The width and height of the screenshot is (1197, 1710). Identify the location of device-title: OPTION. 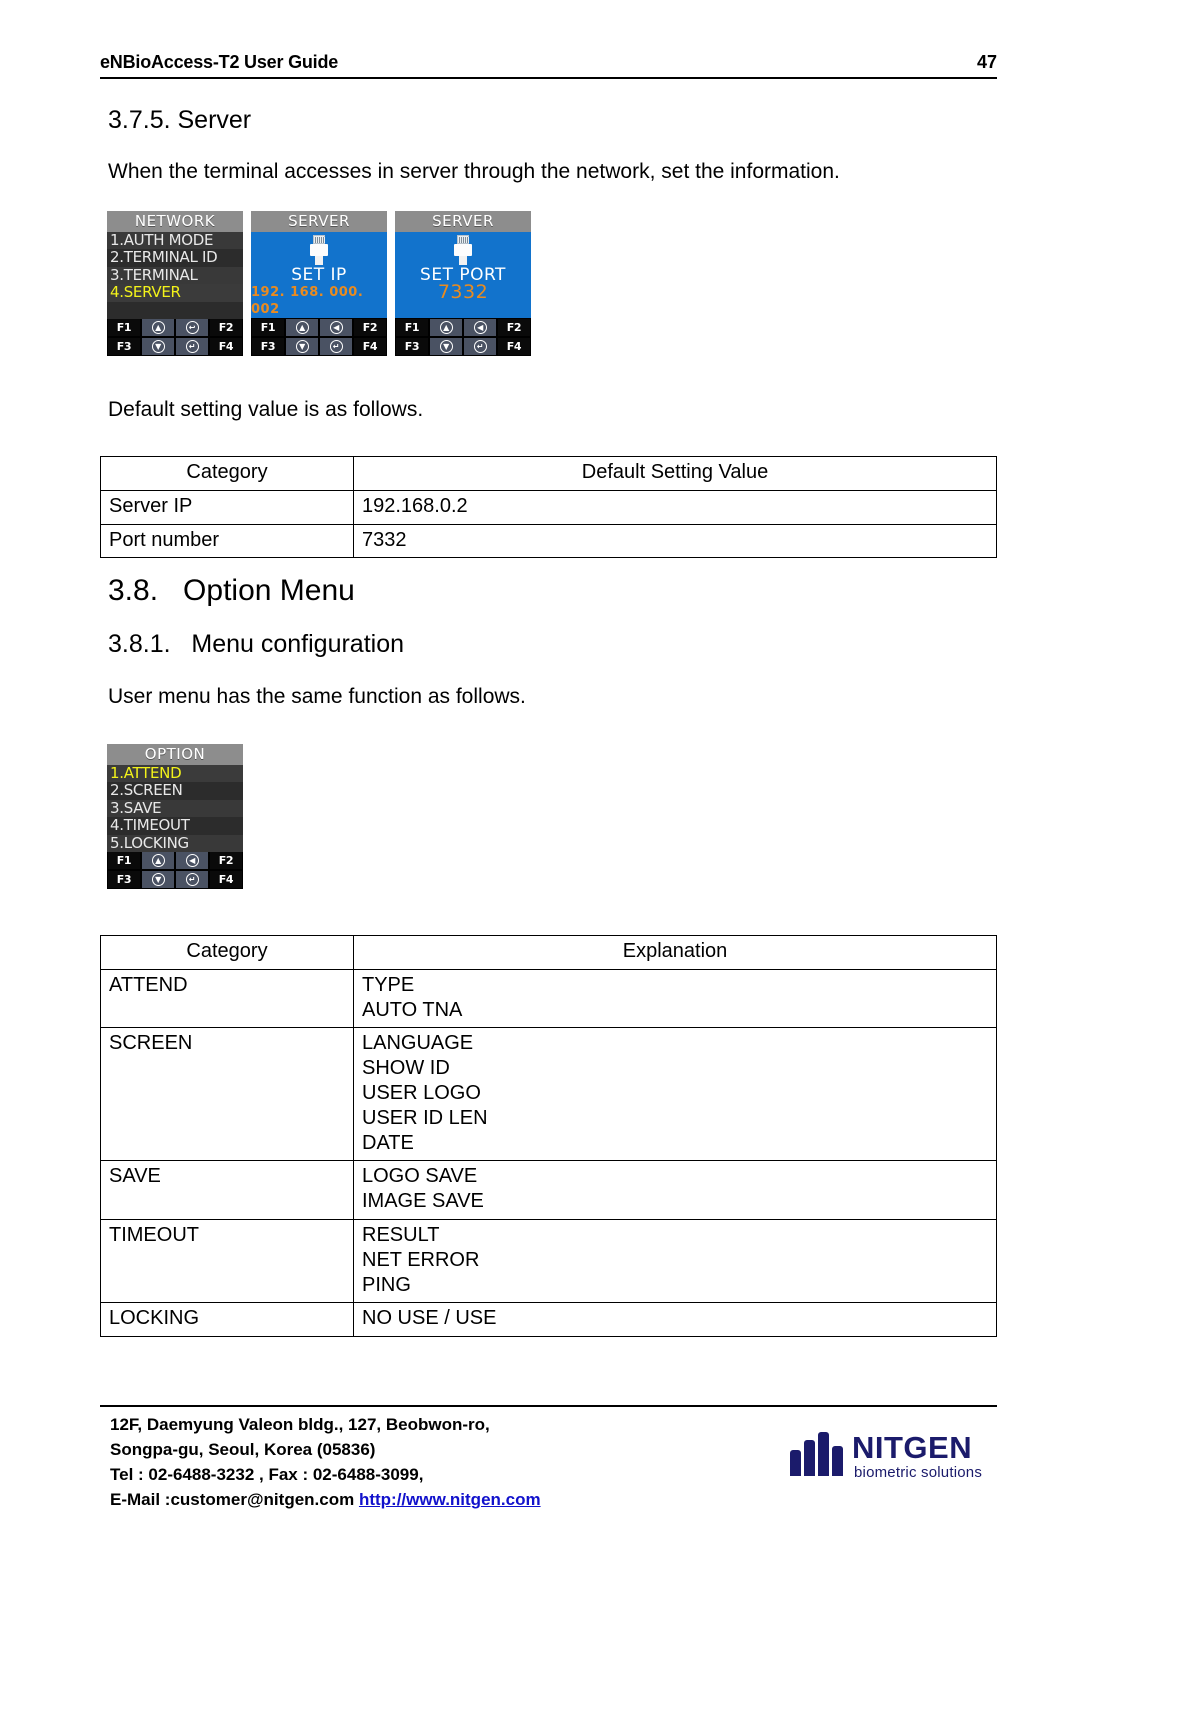
(175, 754).